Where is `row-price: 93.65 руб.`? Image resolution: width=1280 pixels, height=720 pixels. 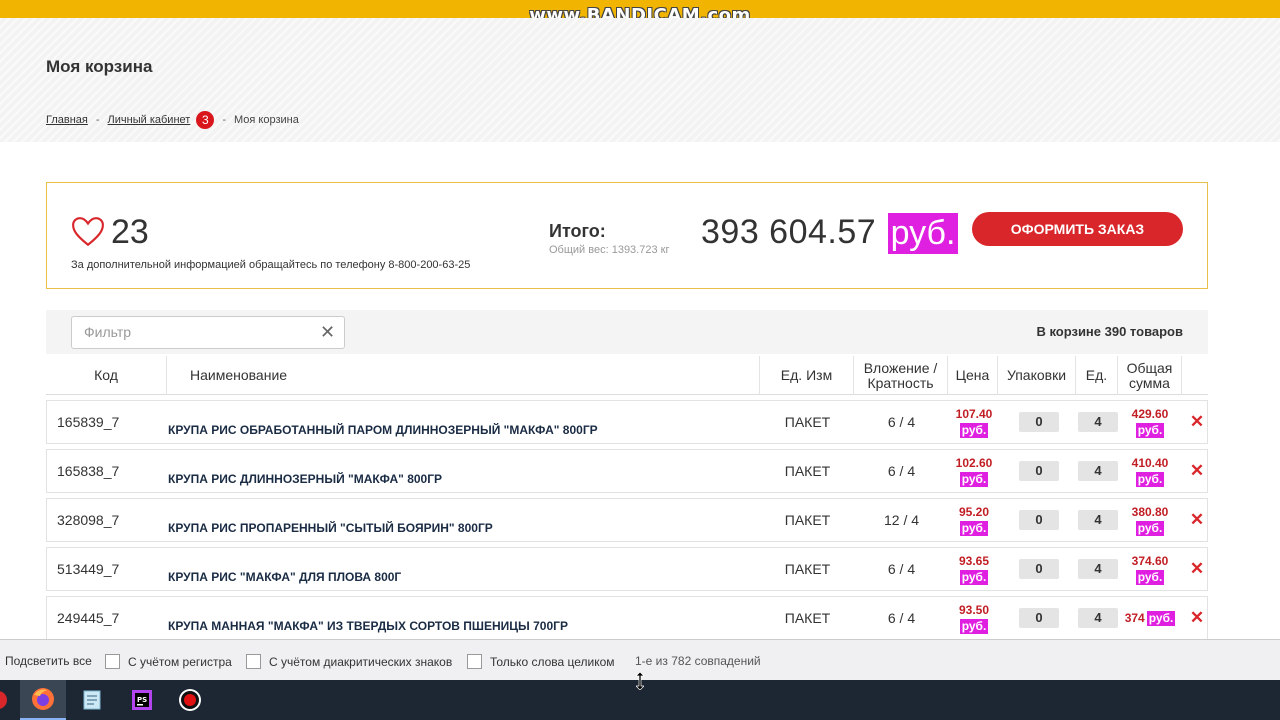 row-price: 93.65 руб. is located at coordinates (974, 569).